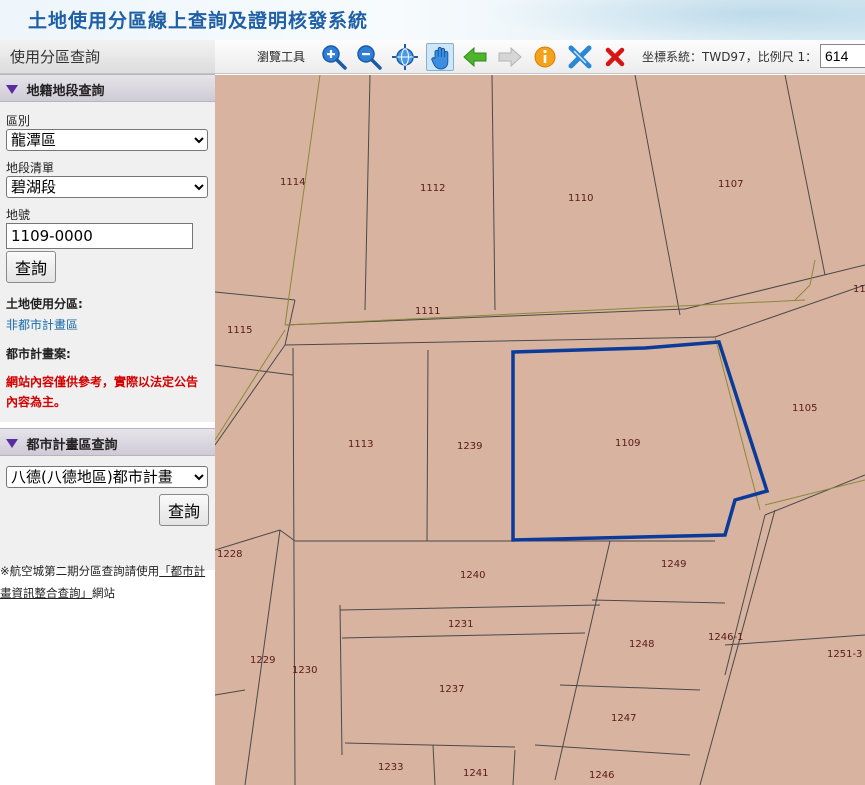 This screenshot has height=785, width=865. Describe the element at coordinates (665, 20) in the screenshot. I see `header-decoration` at that location.